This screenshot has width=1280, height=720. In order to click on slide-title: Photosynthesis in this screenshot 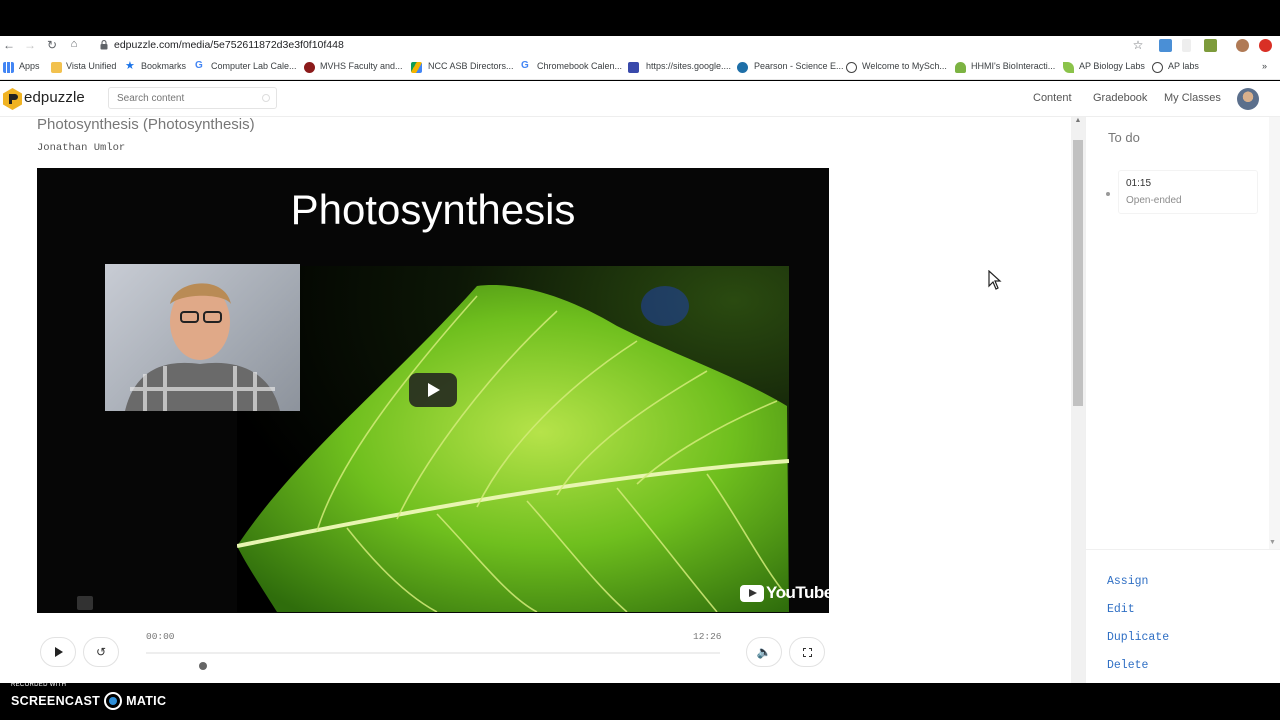, I will do `click(433, 209)`.